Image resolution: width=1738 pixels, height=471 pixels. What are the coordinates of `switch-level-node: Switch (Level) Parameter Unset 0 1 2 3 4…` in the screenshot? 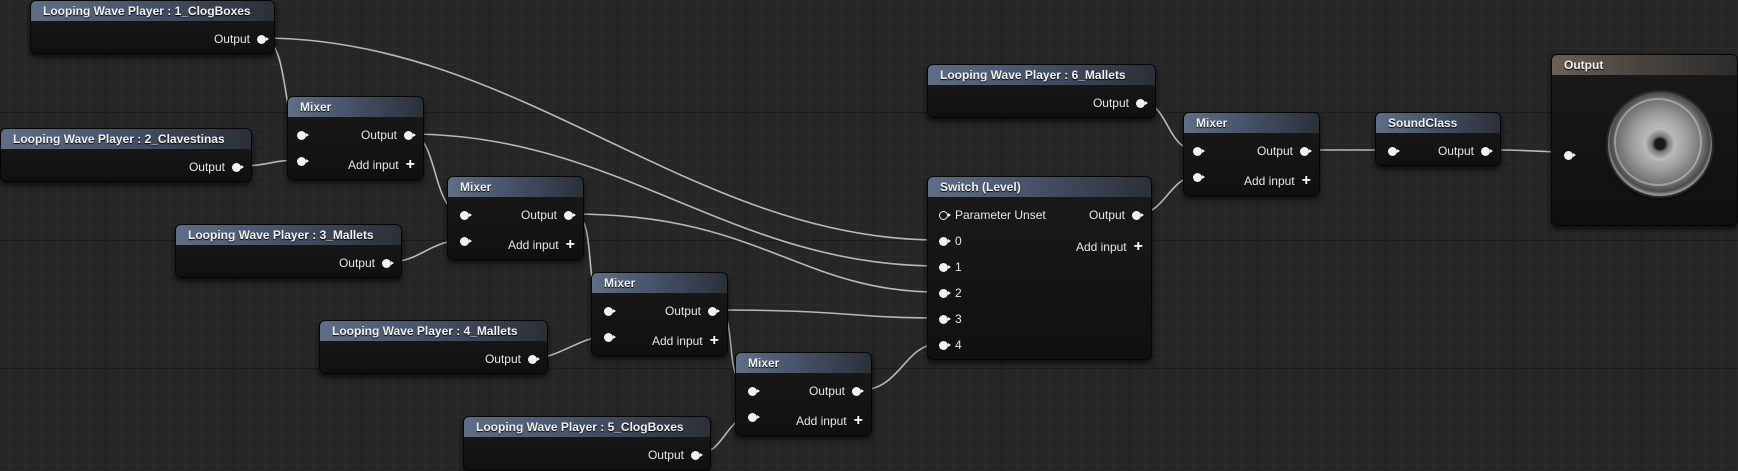 It's located at (1039, 268).